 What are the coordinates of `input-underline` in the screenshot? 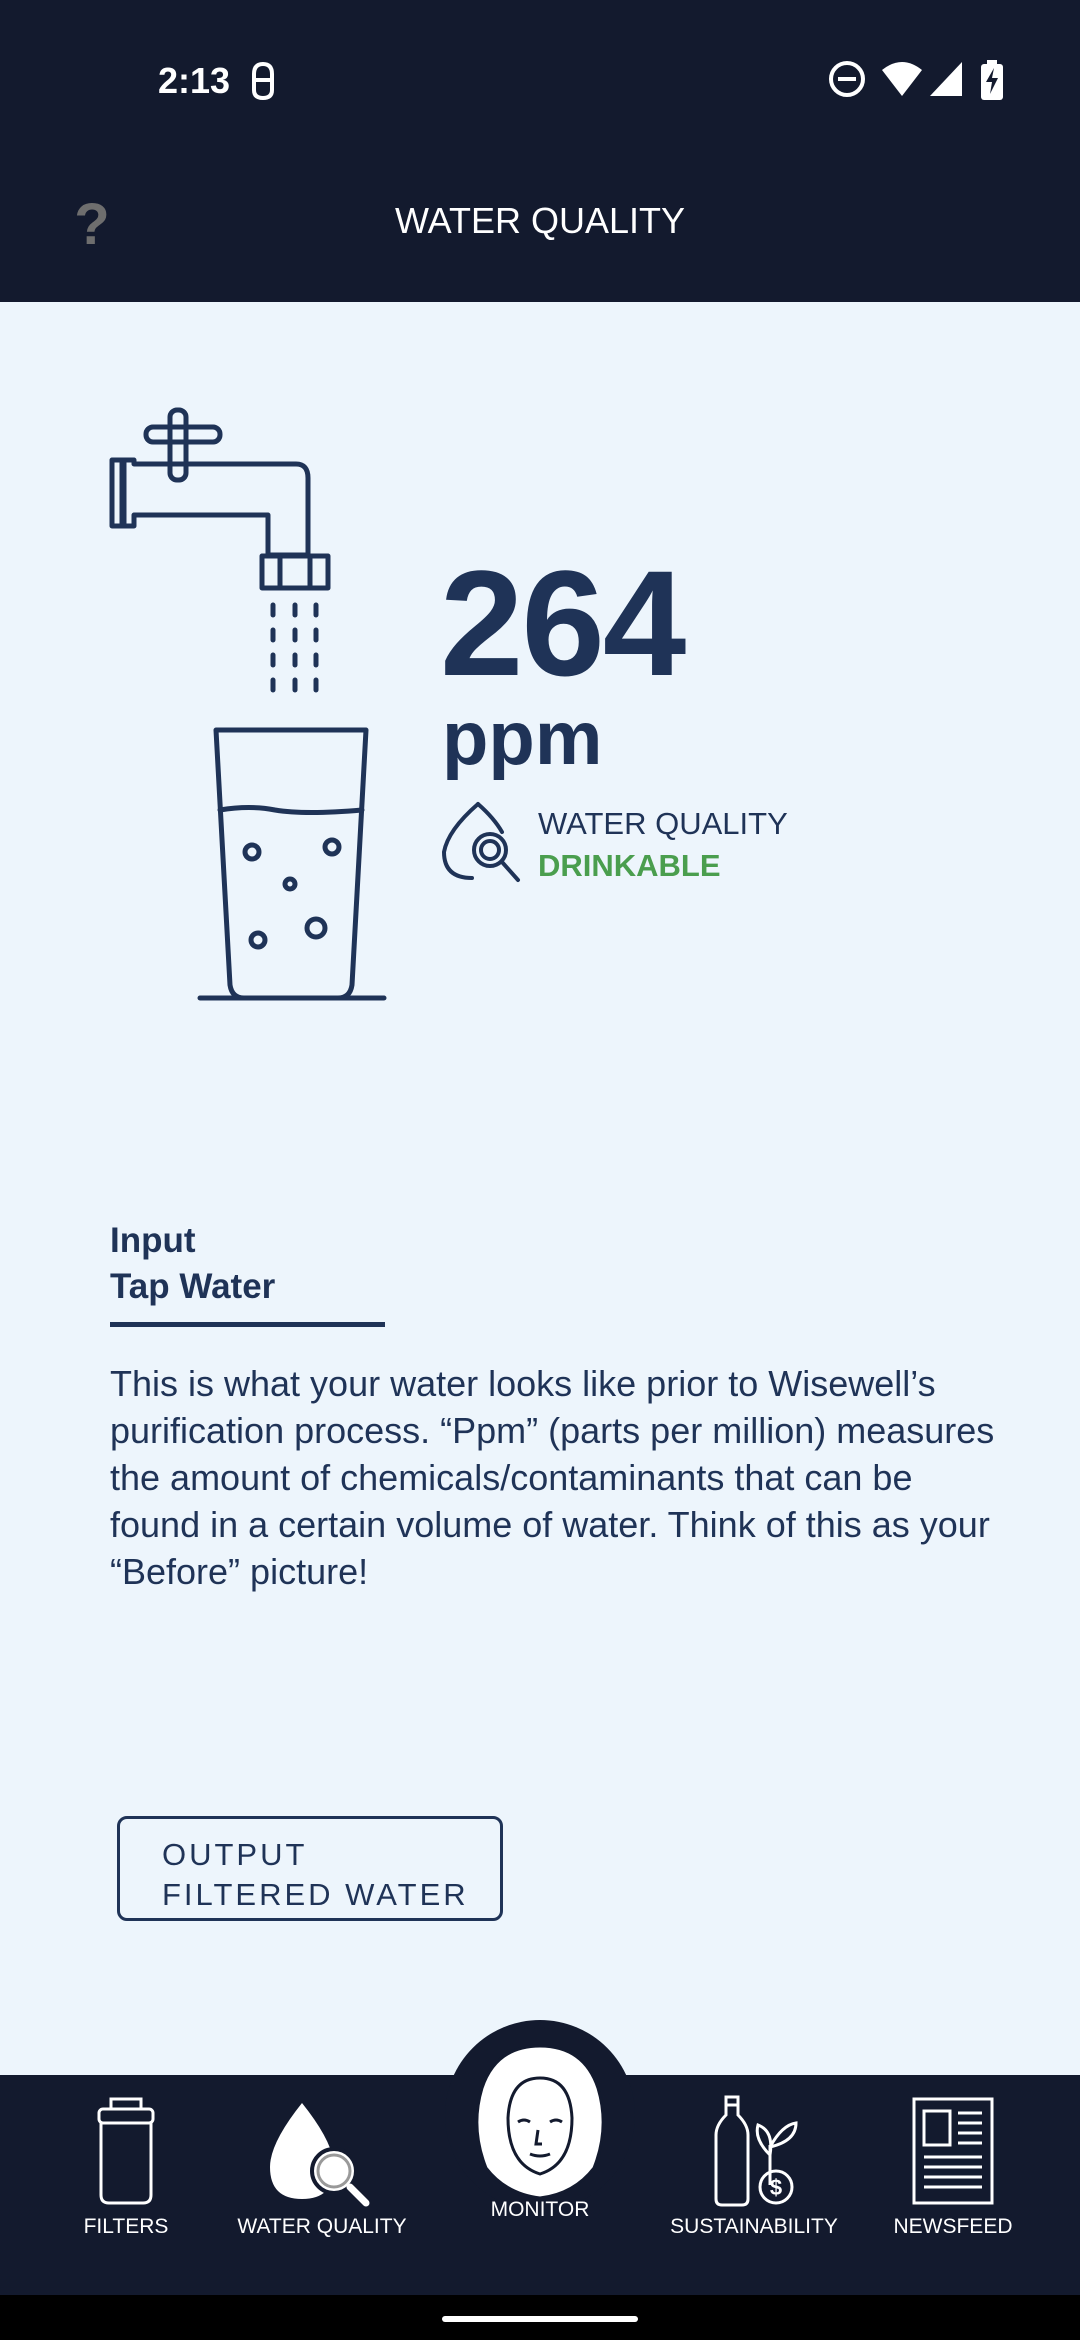 It's located at (247, 1324).